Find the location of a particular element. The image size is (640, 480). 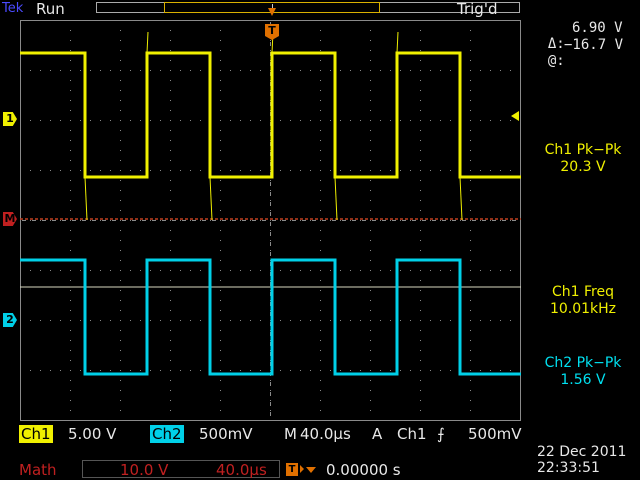

trigger-delay-value: 0.00000 s is located at coordinates (363, 470).